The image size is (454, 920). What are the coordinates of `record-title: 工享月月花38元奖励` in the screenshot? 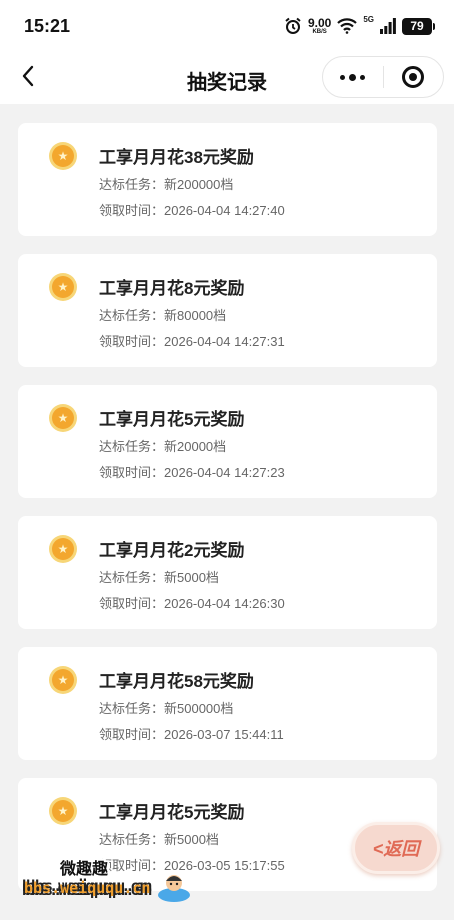 It's located at (176, 157).